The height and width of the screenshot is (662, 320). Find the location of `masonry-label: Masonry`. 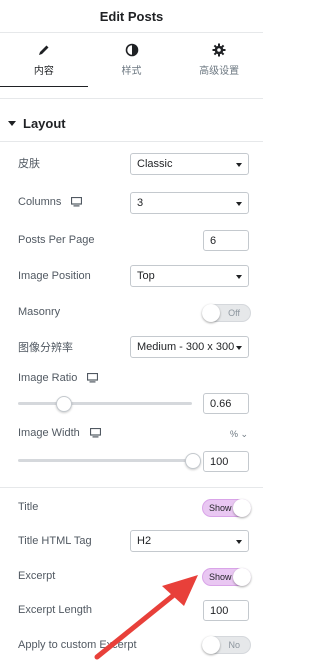

masonry-label: Masonry is located at coordinates (39, 312).